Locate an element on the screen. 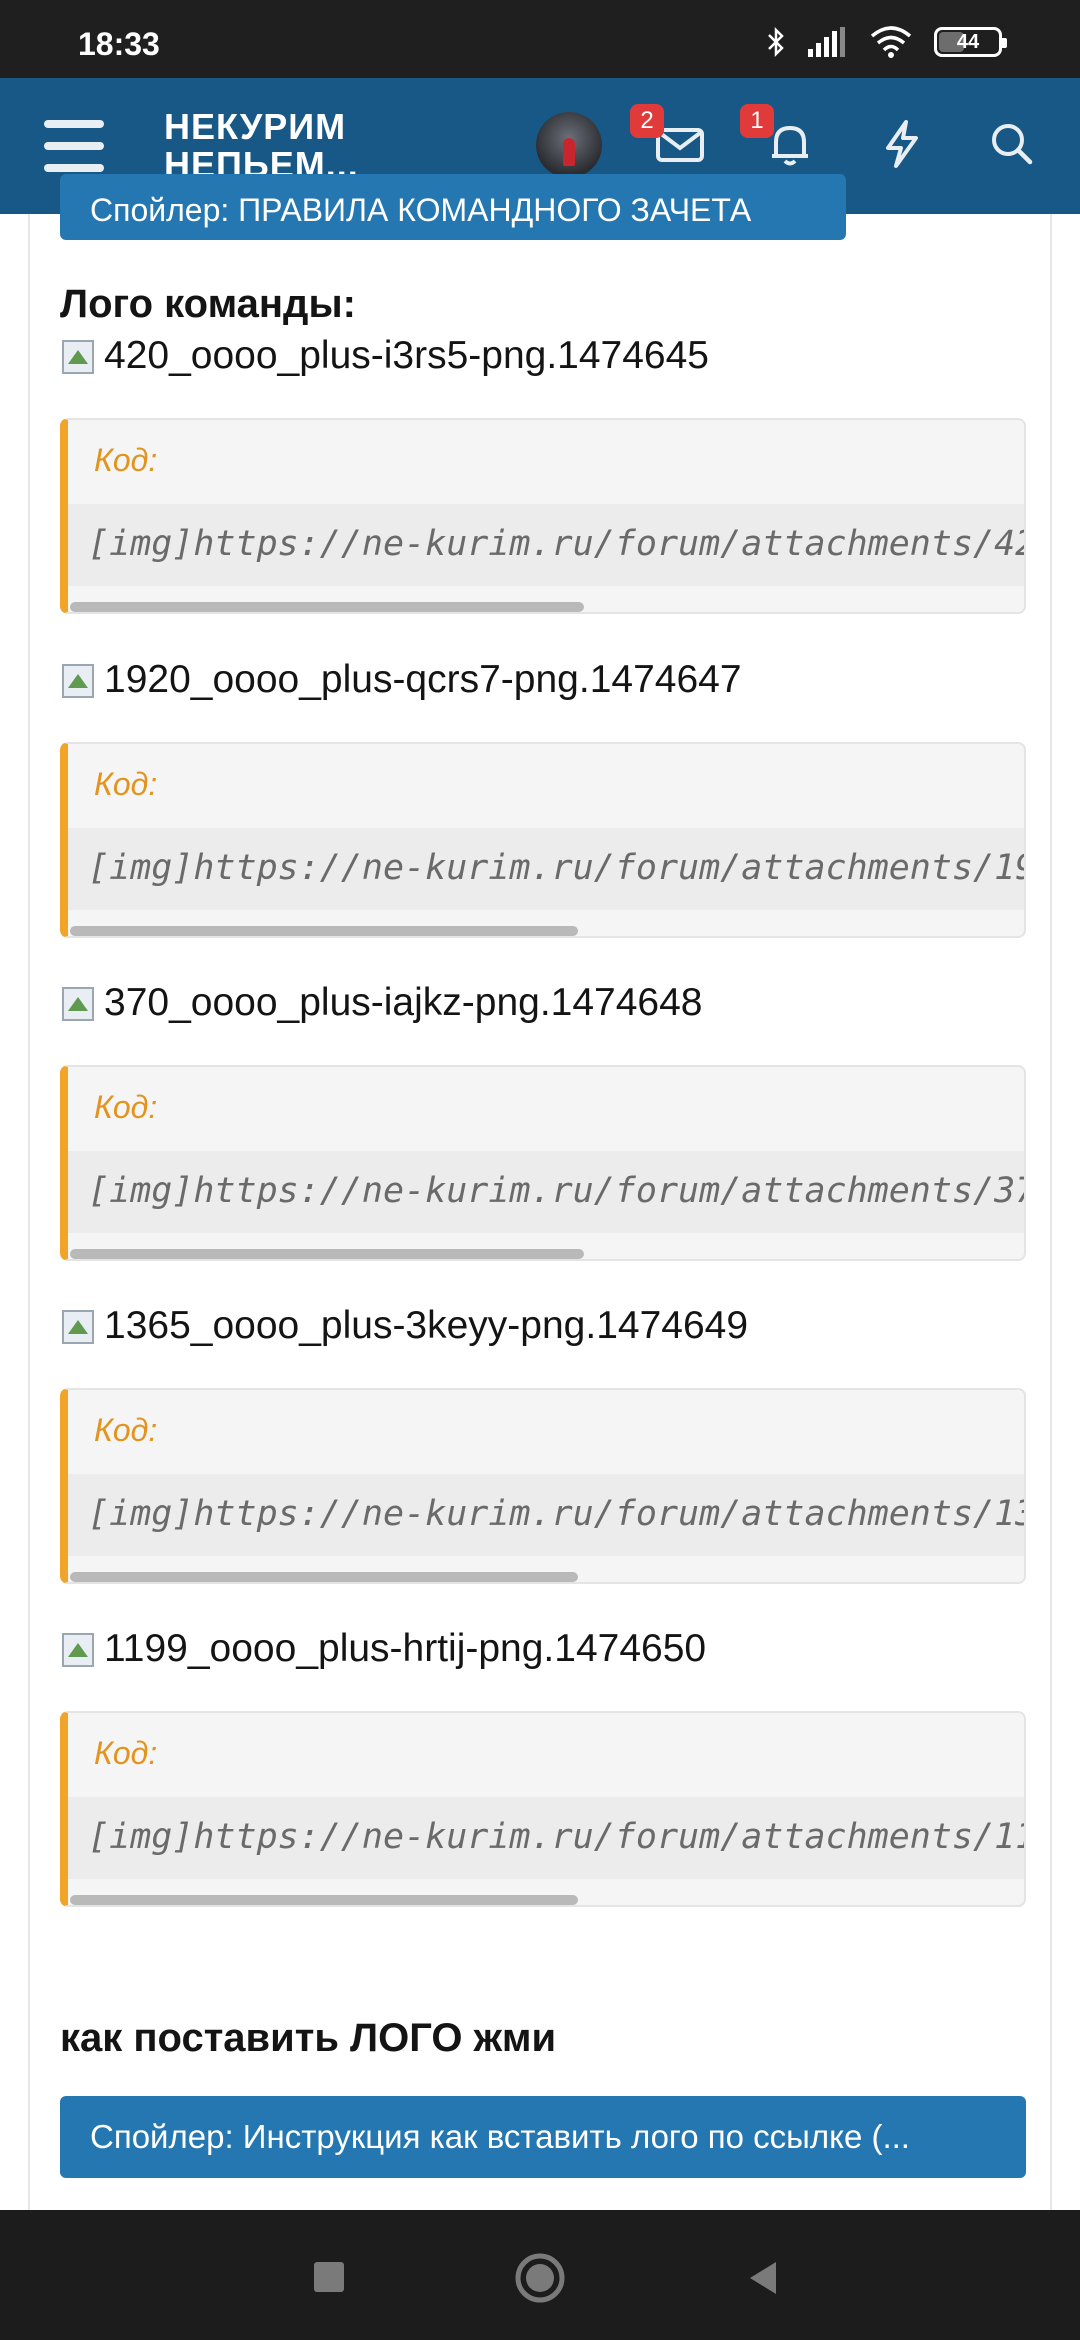 The width and height of the screenshot is (1080, 2340). lightning-icon is located at coordinates (902, 144).